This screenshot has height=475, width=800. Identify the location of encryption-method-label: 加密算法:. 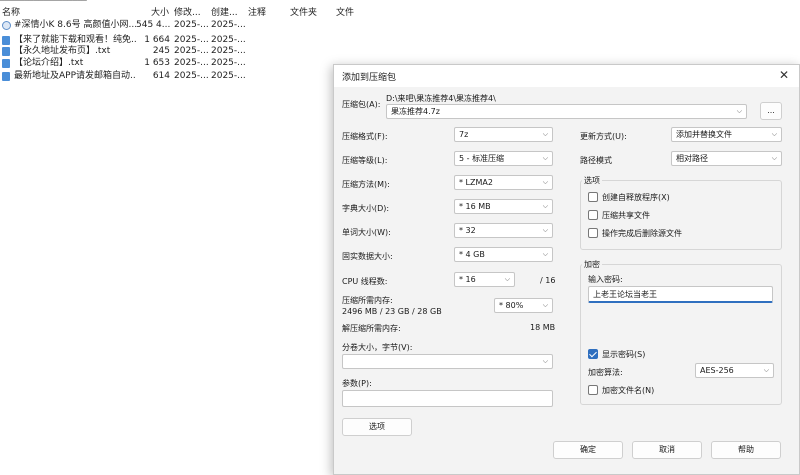
(605, 372).